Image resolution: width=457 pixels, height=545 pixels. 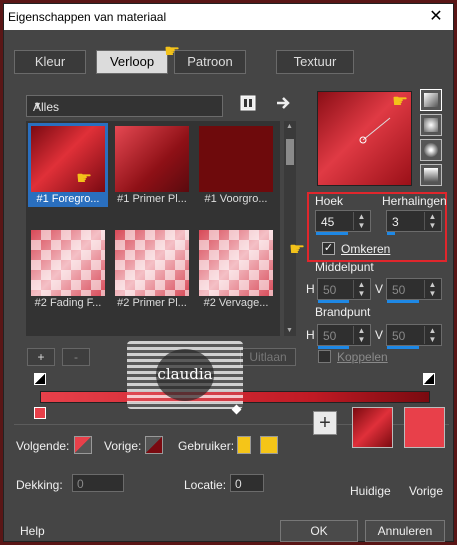 I want to click on brandpunt-h-label: H, so click(x=310, y=335).